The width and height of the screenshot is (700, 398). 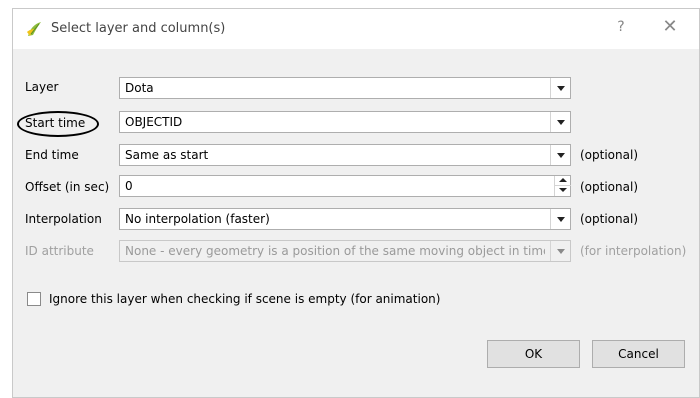 I want to click on layer-value: Dota, so click(x=139, y=88).